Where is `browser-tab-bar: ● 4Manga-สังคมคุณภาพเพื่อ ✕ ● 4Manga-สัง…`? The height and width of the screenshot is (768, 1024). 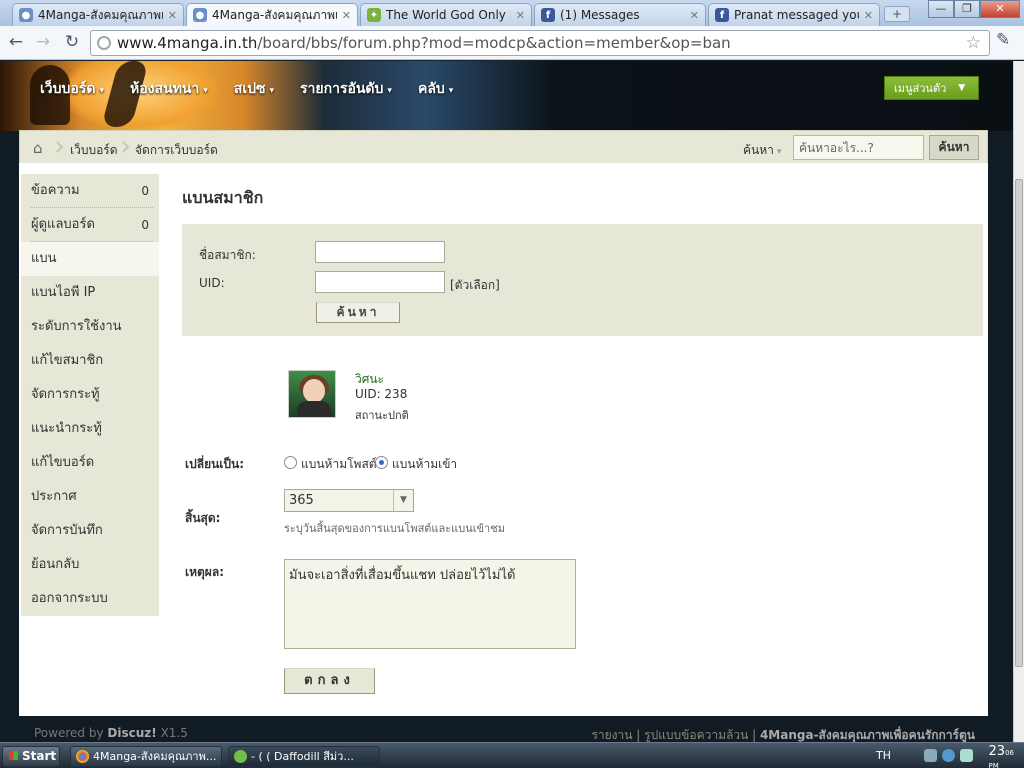
browser-tab-bar: ● 4Manga-สังคมคุณภาพเพื่อ ✕ ● 4Manga-สัง… is located at coordinates (512, 13).